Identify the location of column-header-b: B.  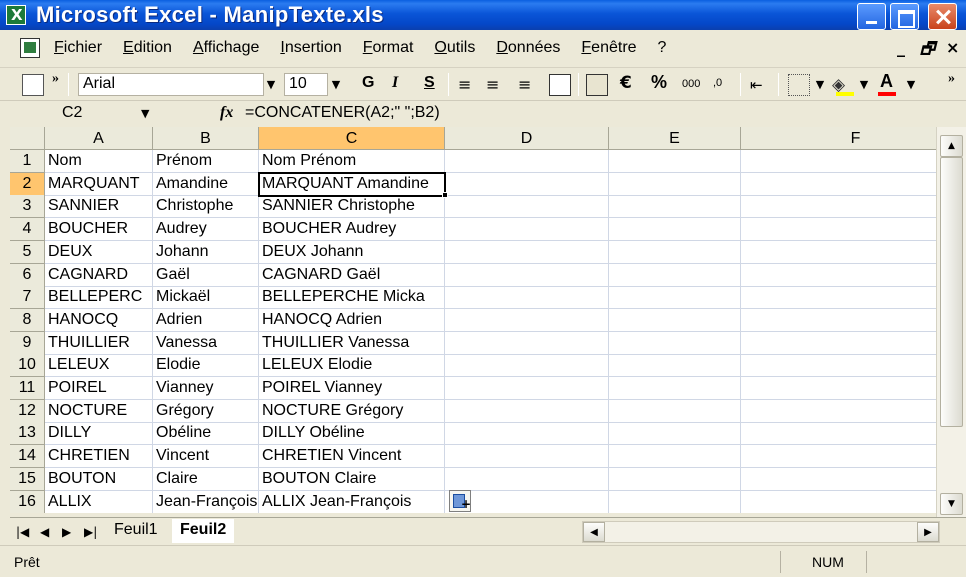
(206, 138).